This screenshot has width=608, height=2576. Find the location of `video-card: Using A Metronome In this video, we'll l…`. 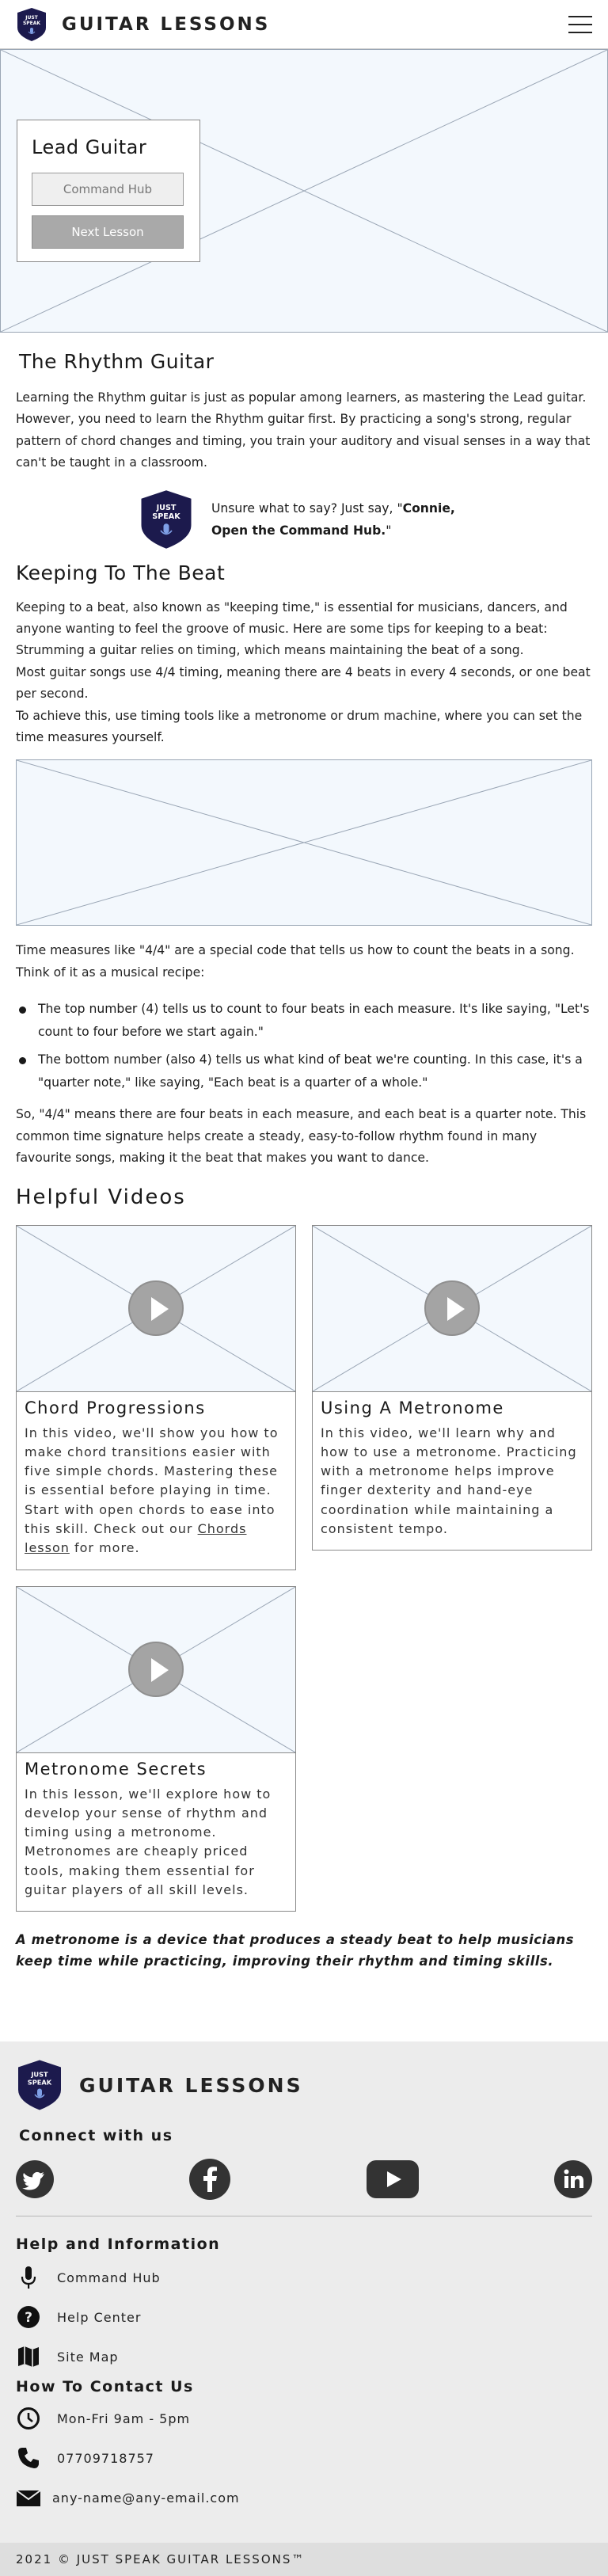

video-card: Using A Metronome In this video, we'll l… is located at coordinates (452, 1387).